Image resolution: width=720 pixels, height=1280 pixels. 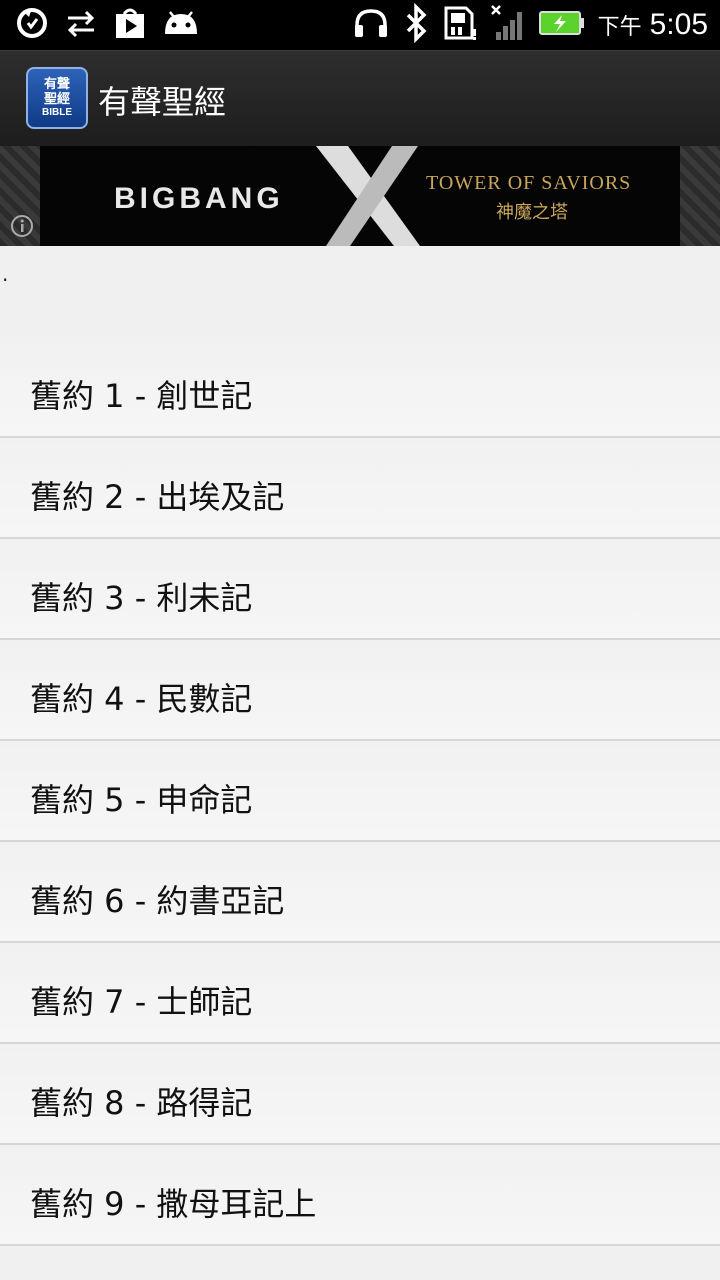 I want to click on list-item: 舊約 3 - 利未記, so click(x=360, y=589).